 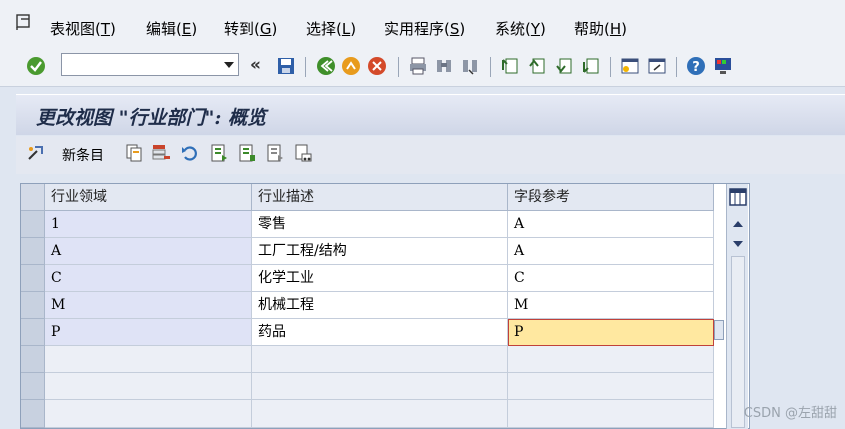 I want to click on value-help-button, so click(x=719, y=330).